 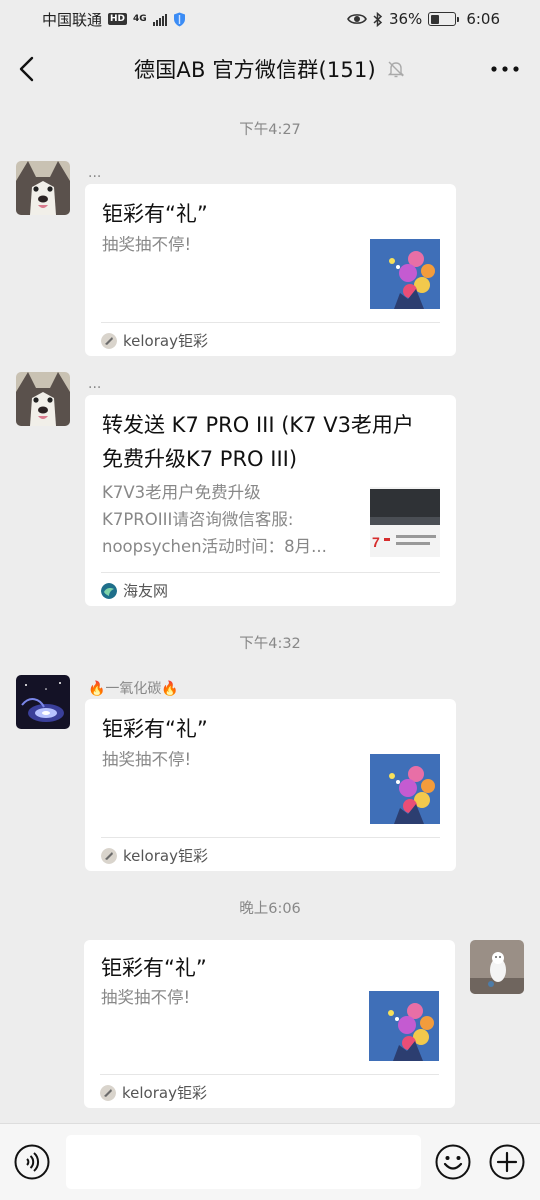 I want to click on battery-percent: 36%, so click(x=405, y=19).